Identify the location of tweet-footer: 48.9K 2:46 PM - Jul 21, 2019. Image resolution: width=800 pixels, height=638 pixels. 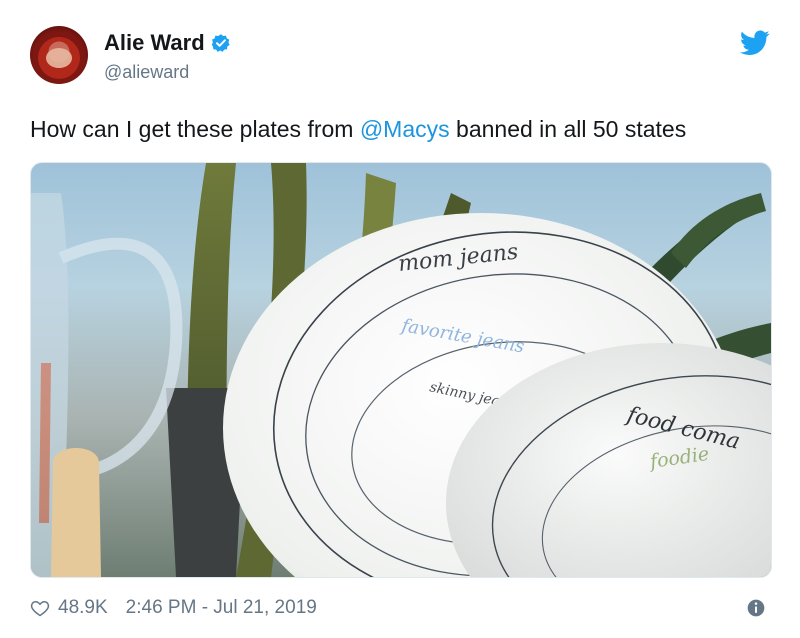
(400, 608).